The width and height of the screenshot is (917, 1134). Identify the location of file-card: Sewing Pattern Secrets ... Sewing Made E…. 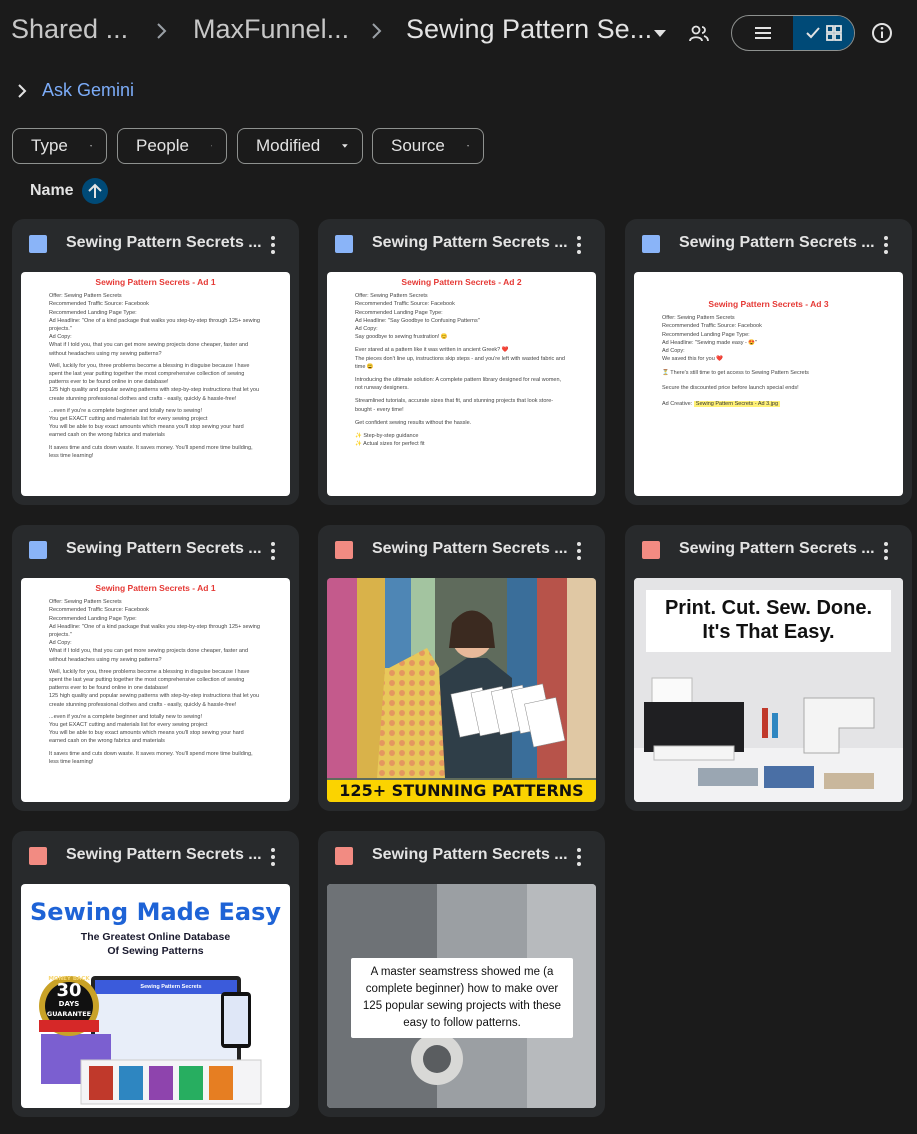
(155, 974).